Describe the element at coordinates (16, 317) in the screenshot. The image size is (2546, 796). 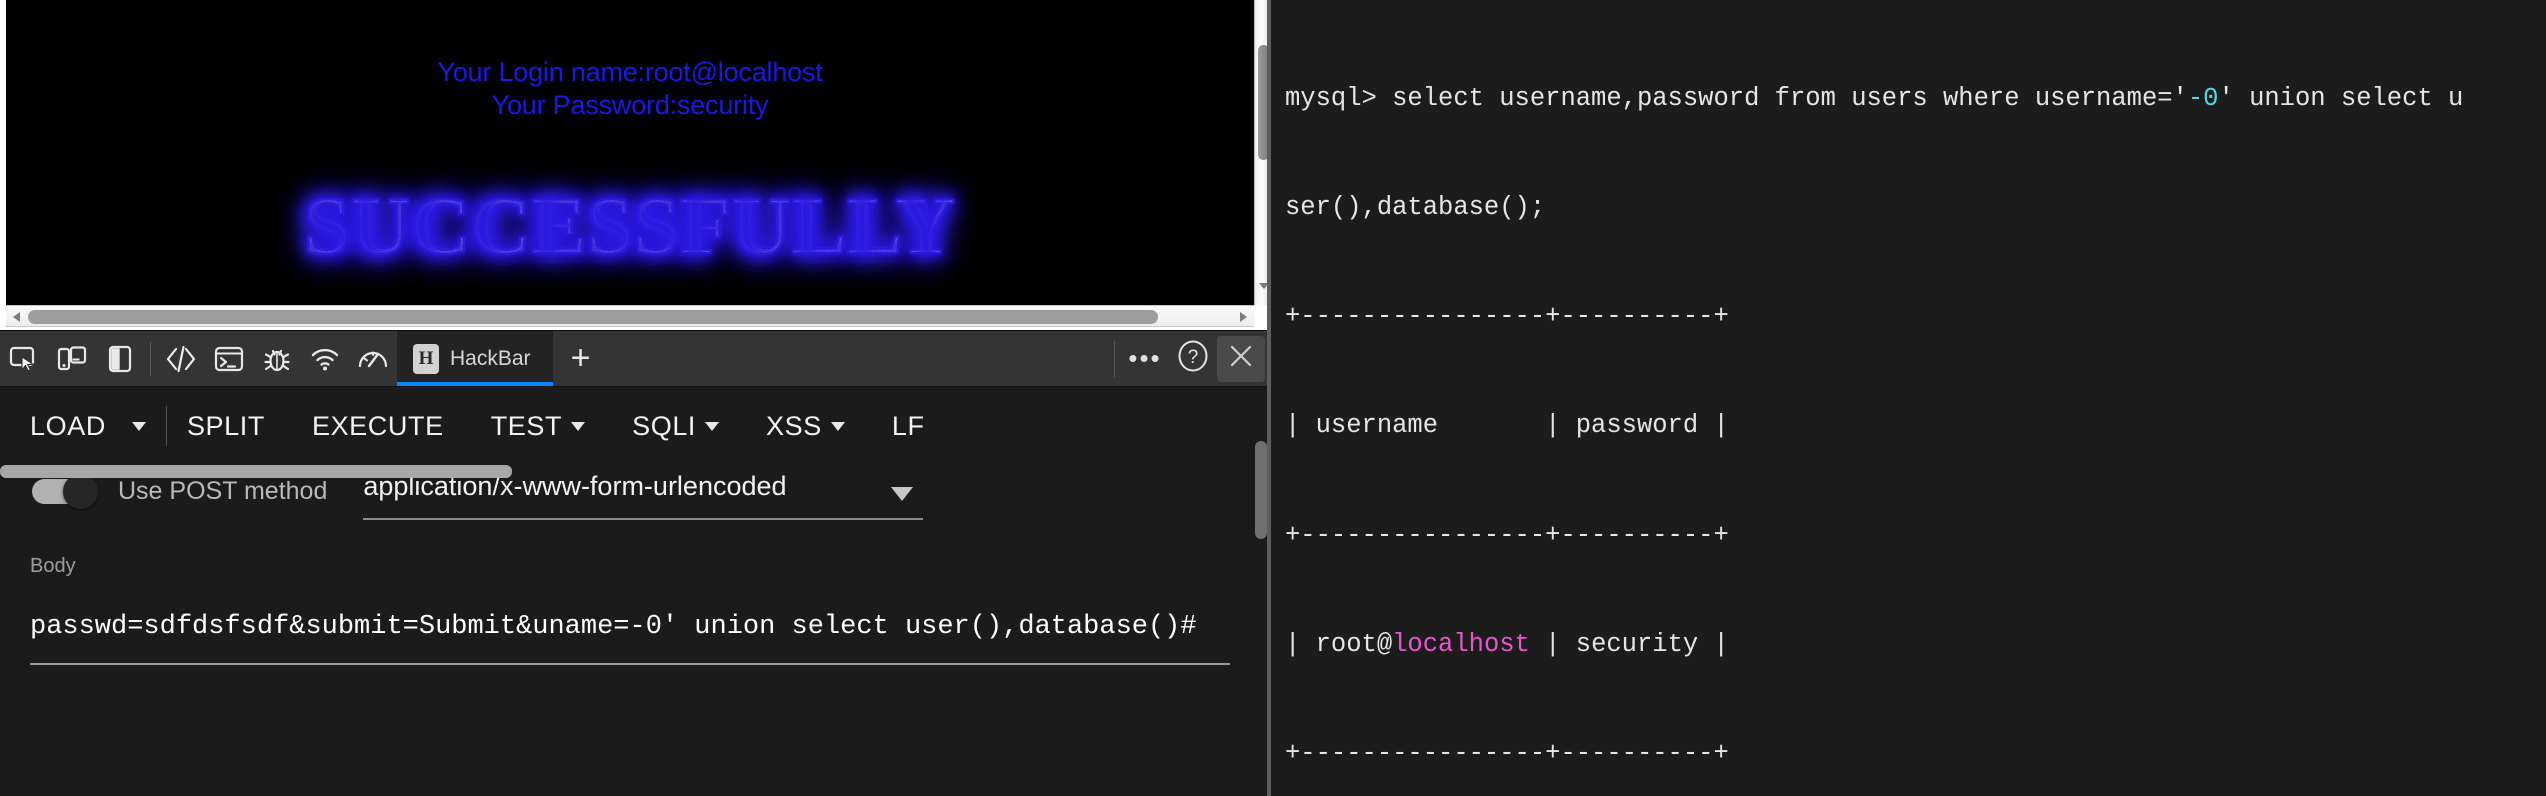
I see `scroll-left-arrow-icon` at that location.